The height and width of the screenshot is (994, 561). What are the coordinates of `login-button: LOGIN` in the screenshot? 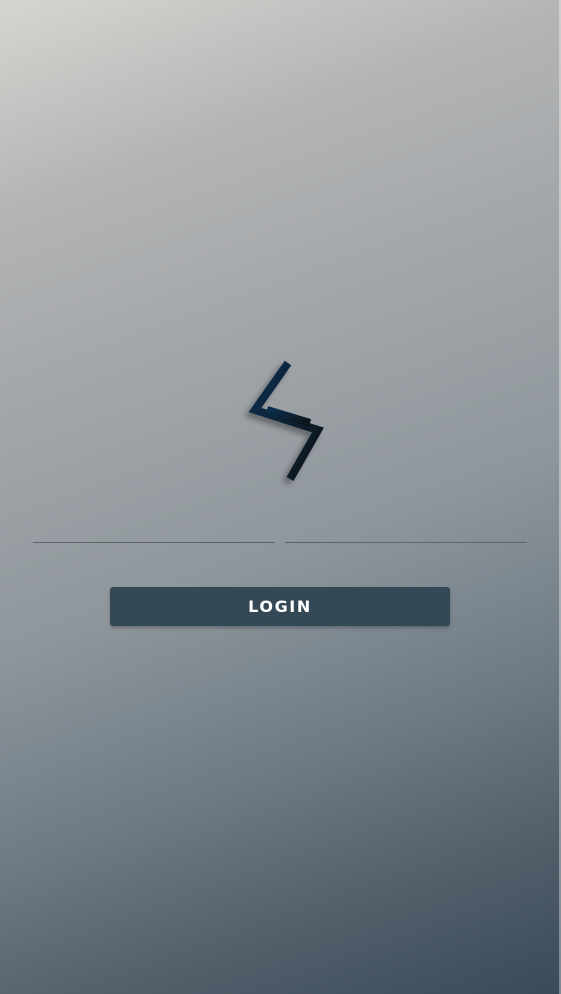 It's located at (280, 606).